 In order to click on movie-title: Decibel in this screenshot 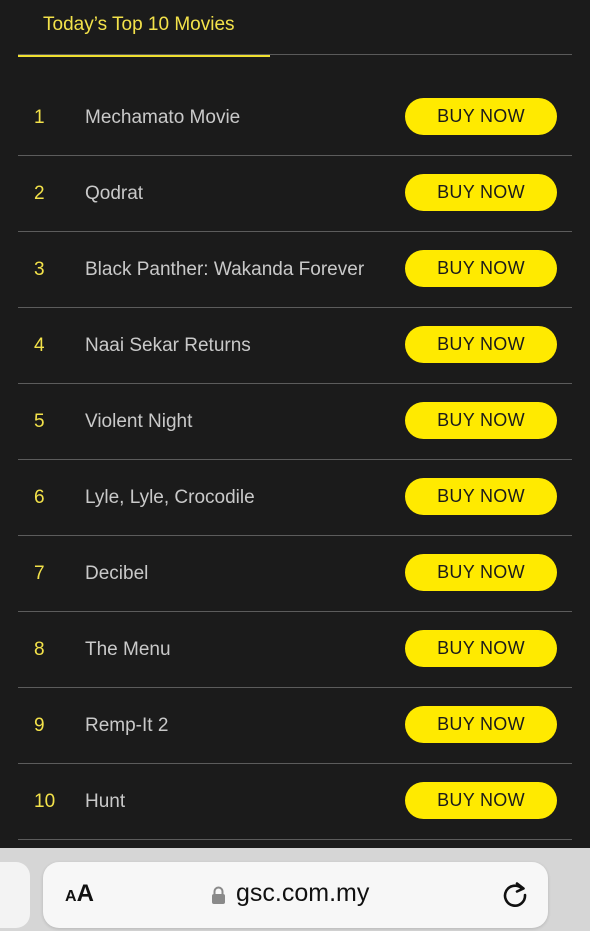, I will do `click(116, 573)`.